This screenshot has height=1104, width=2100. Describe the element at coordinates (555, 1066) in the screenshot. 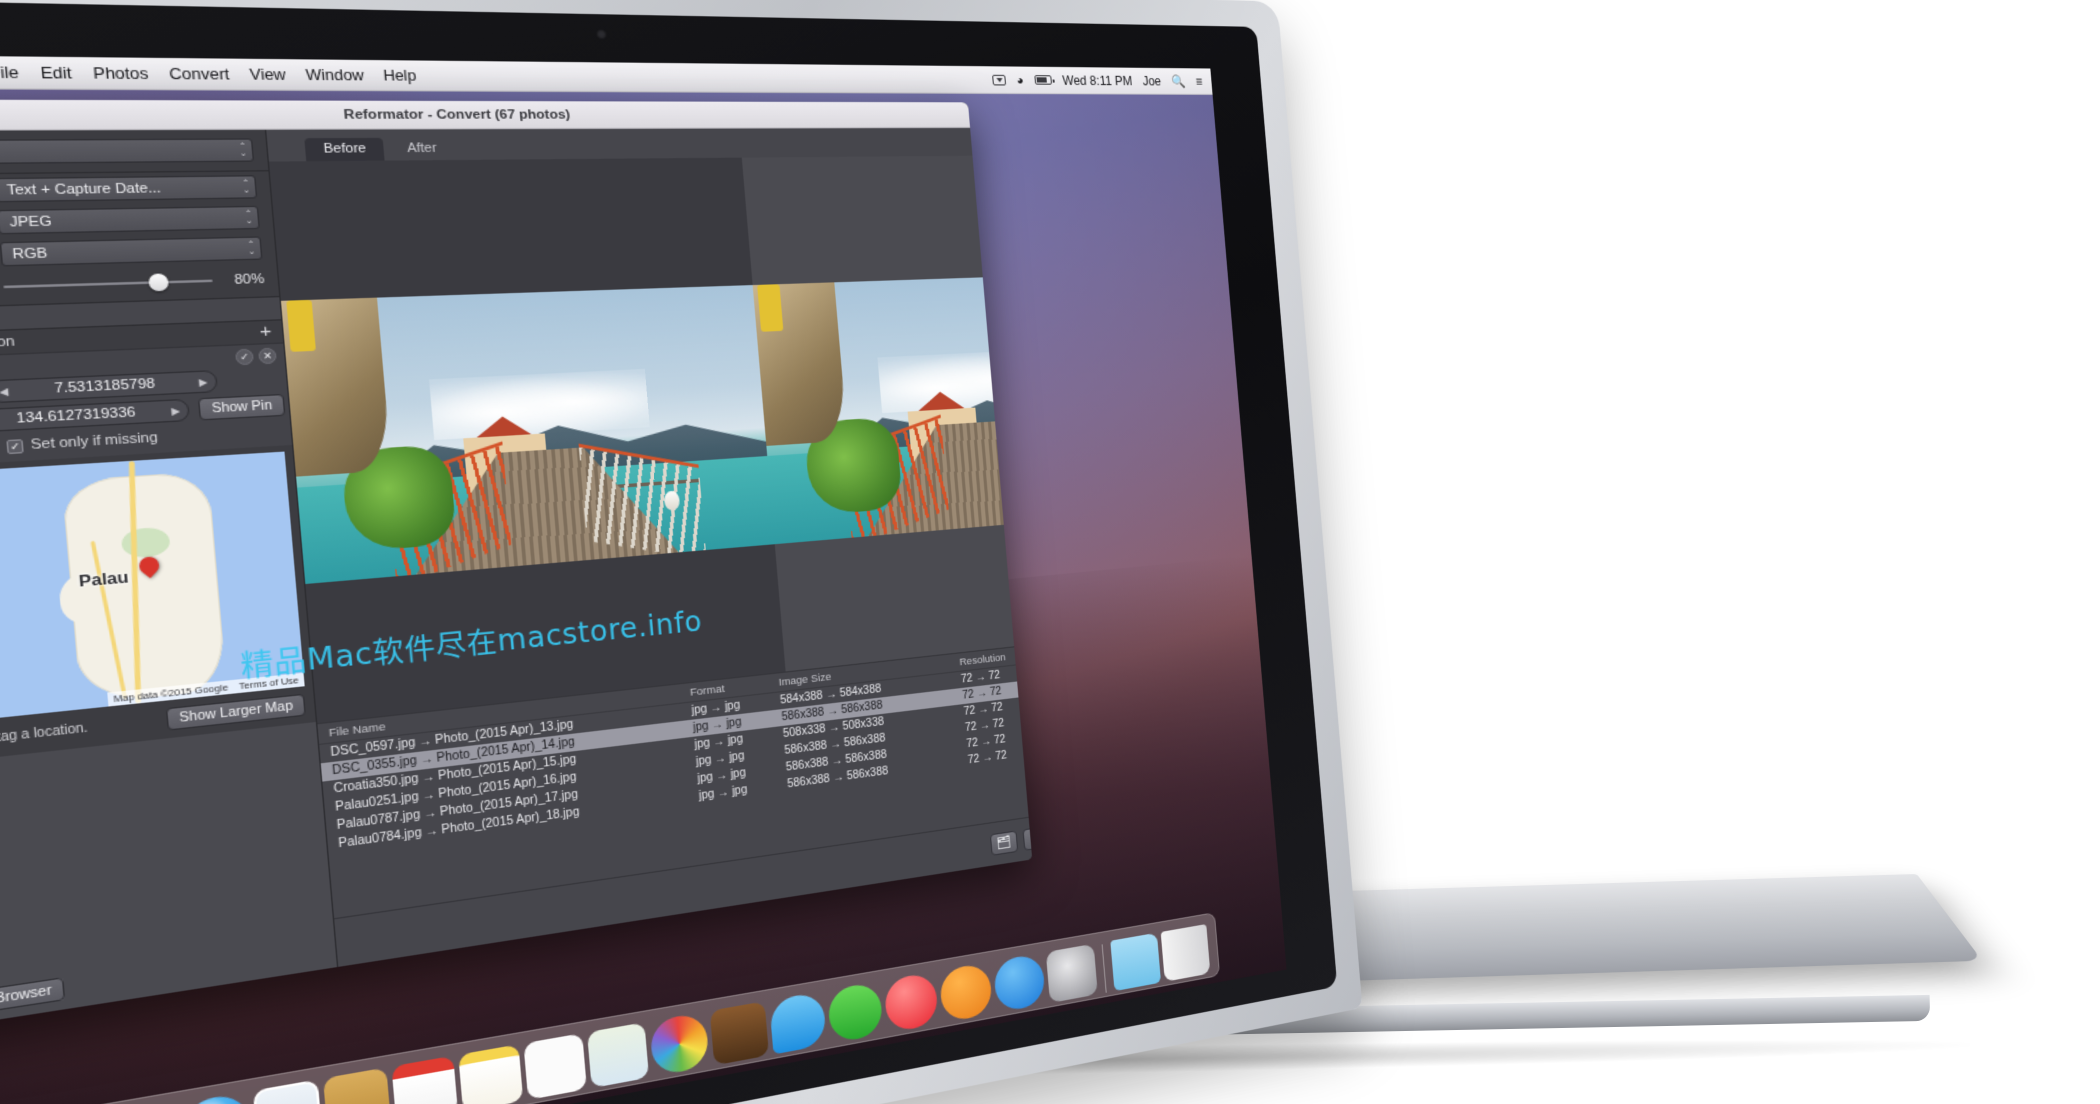

I see `reminders-icon` at that location.